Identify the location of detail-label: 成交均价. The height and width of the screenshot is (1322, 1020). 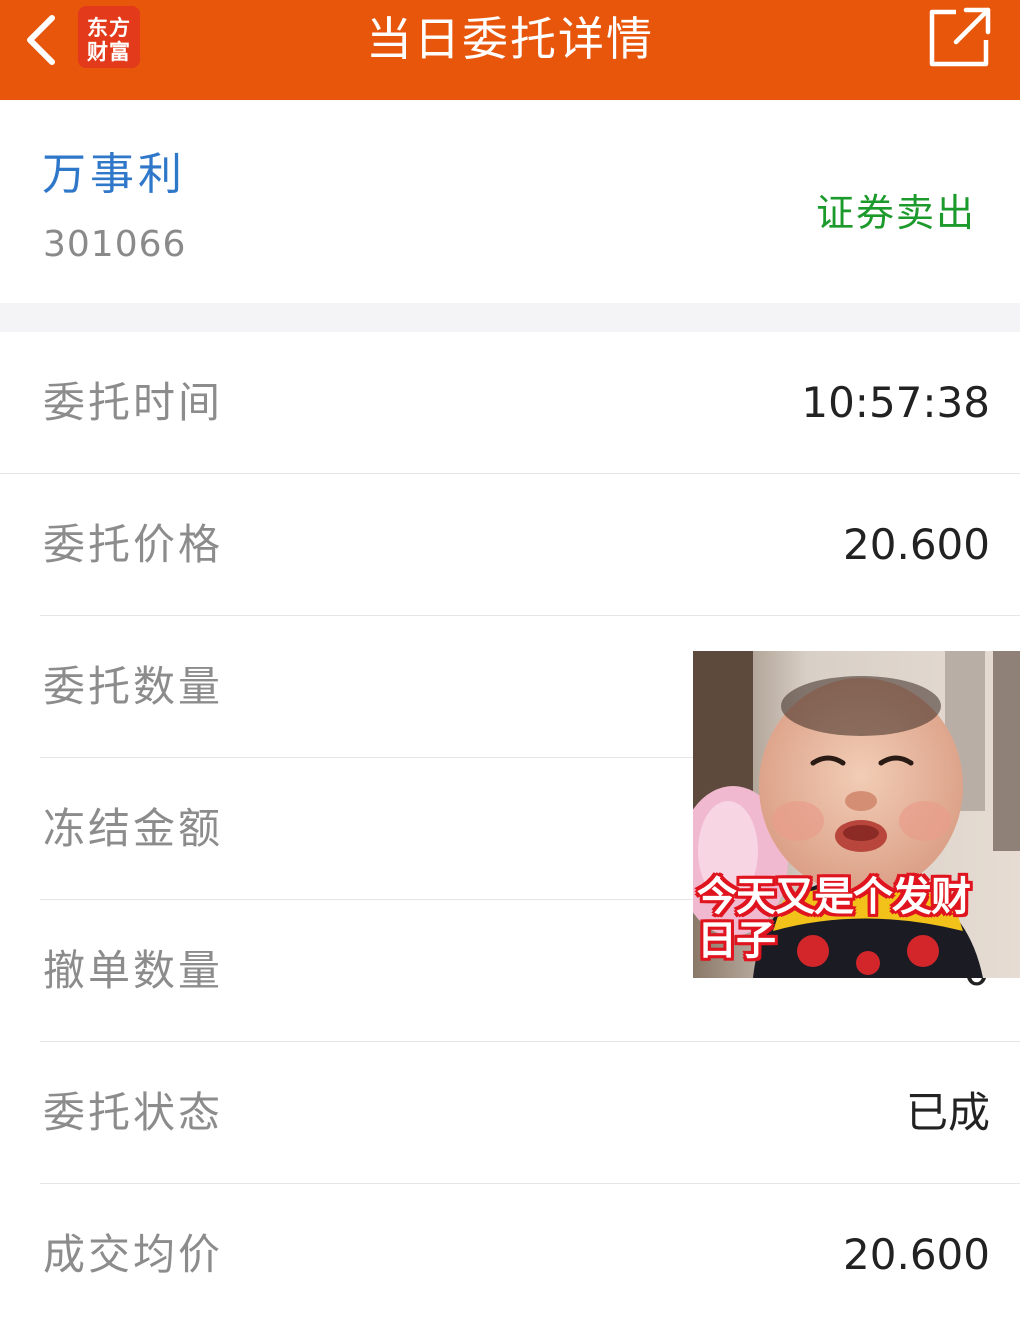
(133, 1254).